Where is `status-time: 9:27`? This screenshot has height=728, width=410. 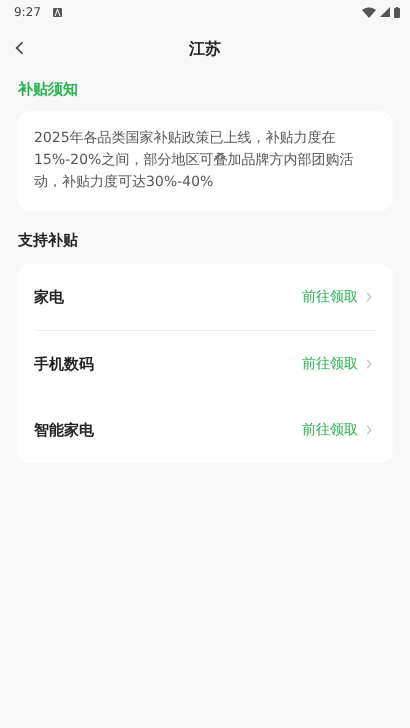 status-time: 9:27 is located at coordinates (27, 12).